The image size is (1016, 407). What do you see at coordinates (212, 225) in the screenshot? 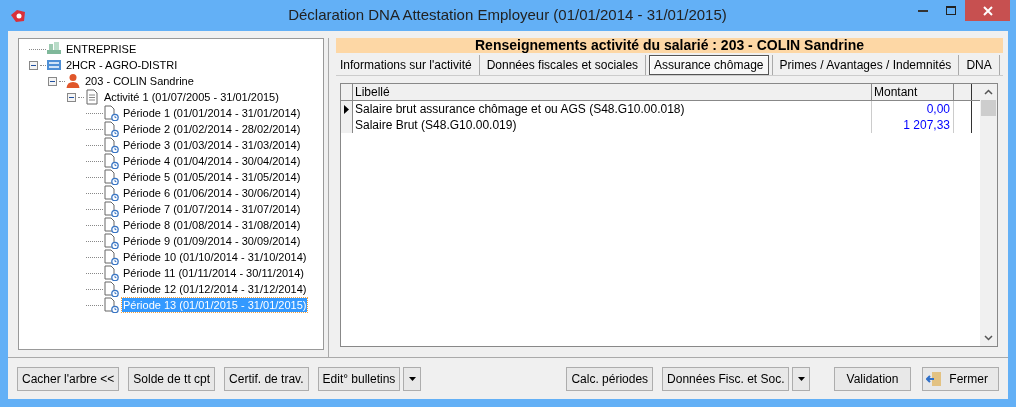
I see `tree-item: Période 8 (01/08/2014 - 31/08/2014)` at bounding box center [212, 225].